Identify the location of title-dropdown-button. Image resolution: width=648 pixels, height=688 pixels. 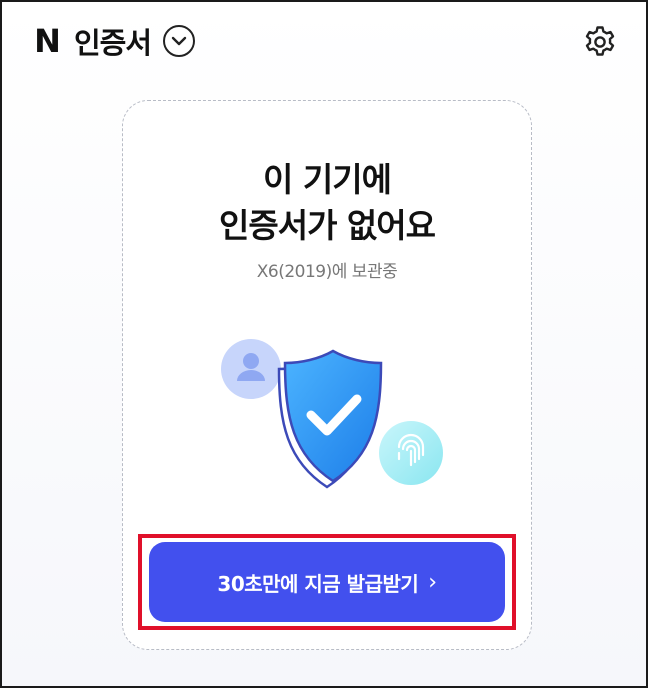
(179, 41).